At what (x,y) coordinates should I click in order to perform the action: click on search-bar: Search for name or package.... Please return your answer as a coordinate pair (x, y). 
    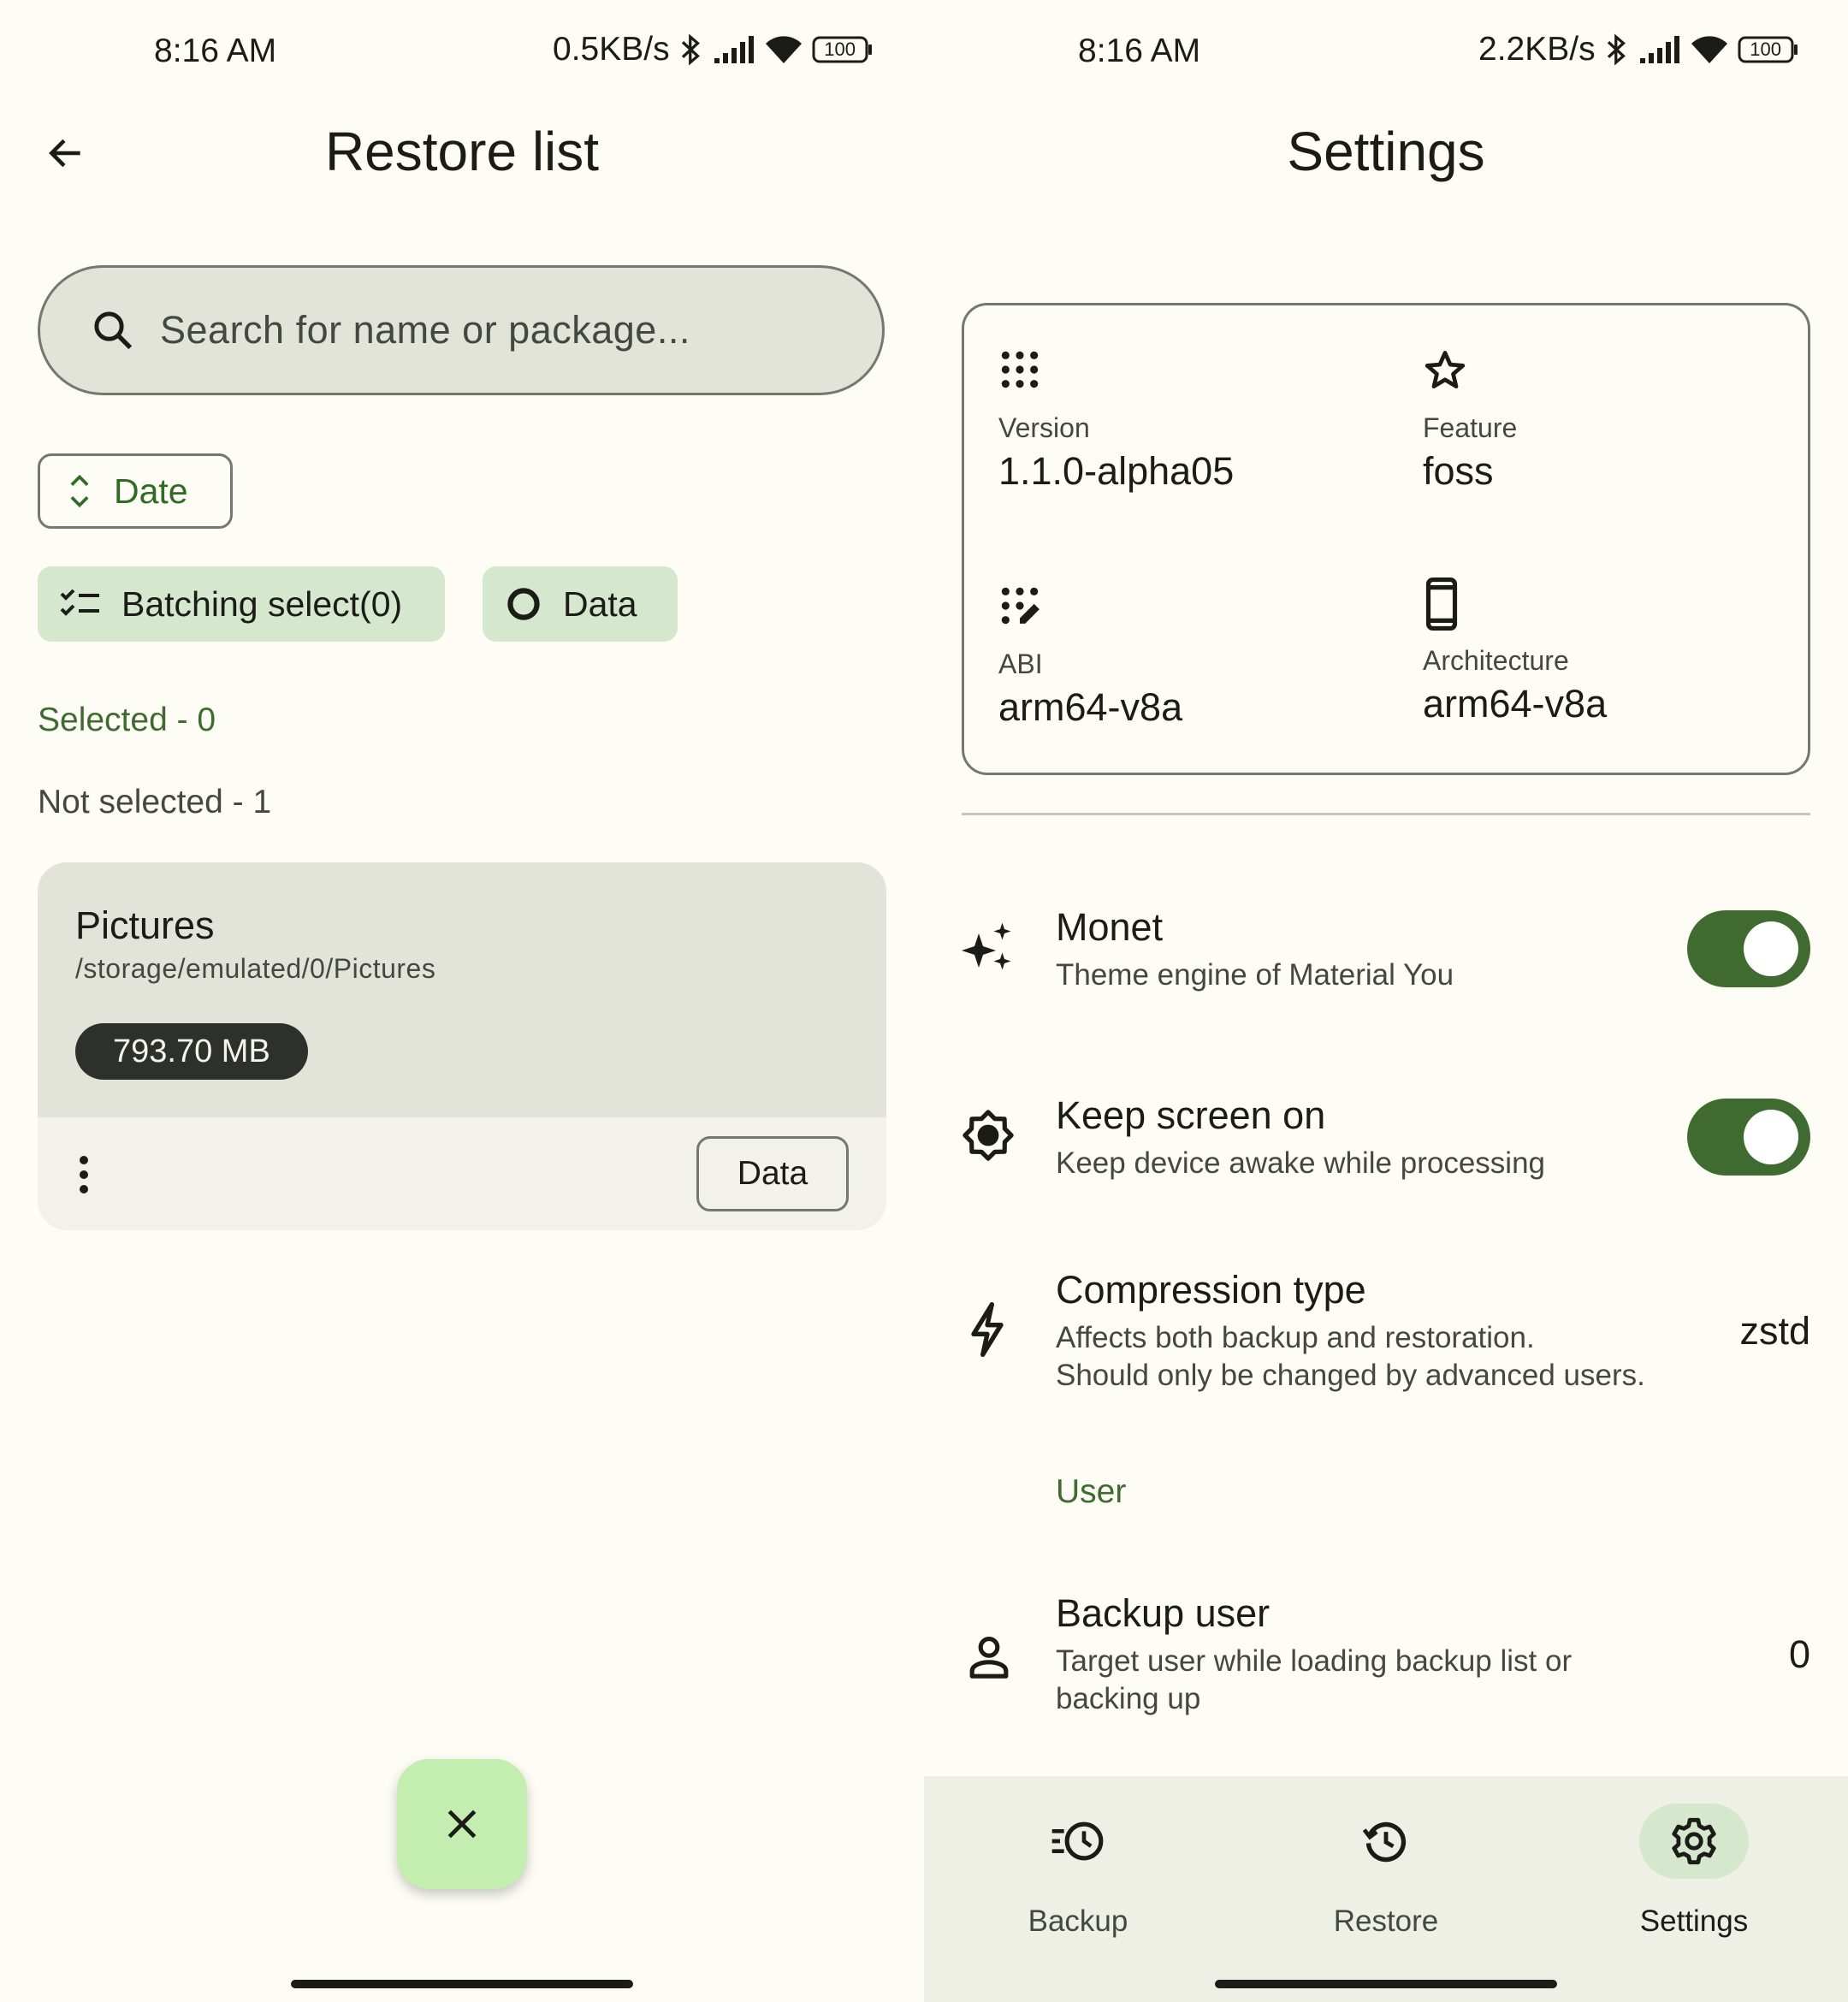
    Looking at the image, I should click on (461, 330).